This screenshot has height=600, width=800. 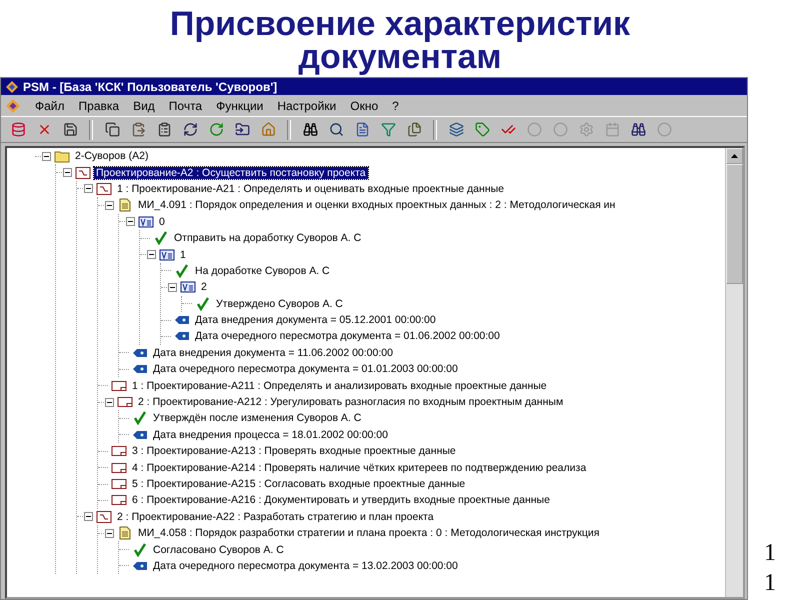 What do you see at coordinates (388, 129) in the screenshot?
I see `filter-icon` at bounding box center [388, 129].